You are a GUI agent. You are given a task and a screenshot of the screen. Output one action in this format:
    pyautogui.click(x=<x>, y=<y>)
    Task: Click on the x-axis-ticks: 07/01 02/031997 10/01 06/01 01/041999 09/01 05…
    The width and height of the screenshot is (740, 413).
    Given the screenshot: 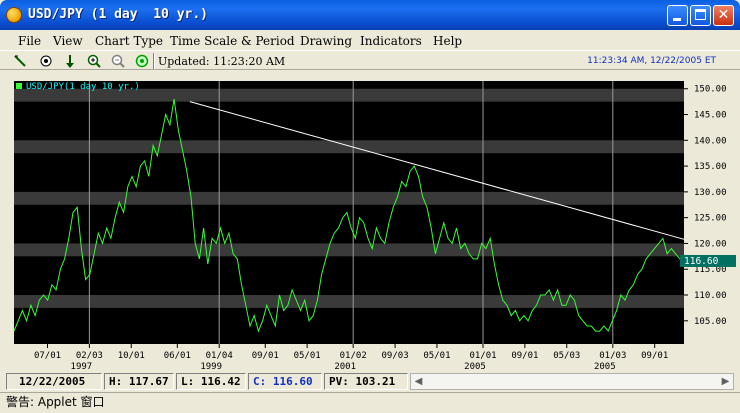 What is the action you would take?
    pyautogui.click(x=351, y=358)
    